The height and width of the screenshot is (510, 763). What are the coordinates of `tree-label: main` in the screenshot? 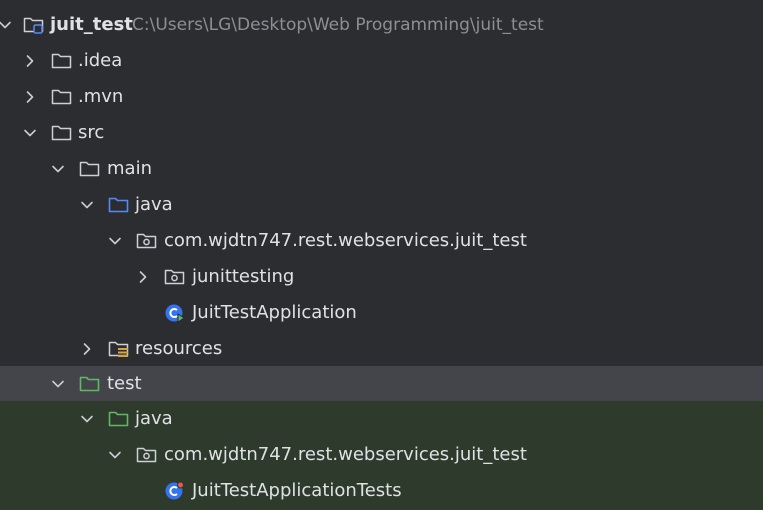 It's located at (129, 168).